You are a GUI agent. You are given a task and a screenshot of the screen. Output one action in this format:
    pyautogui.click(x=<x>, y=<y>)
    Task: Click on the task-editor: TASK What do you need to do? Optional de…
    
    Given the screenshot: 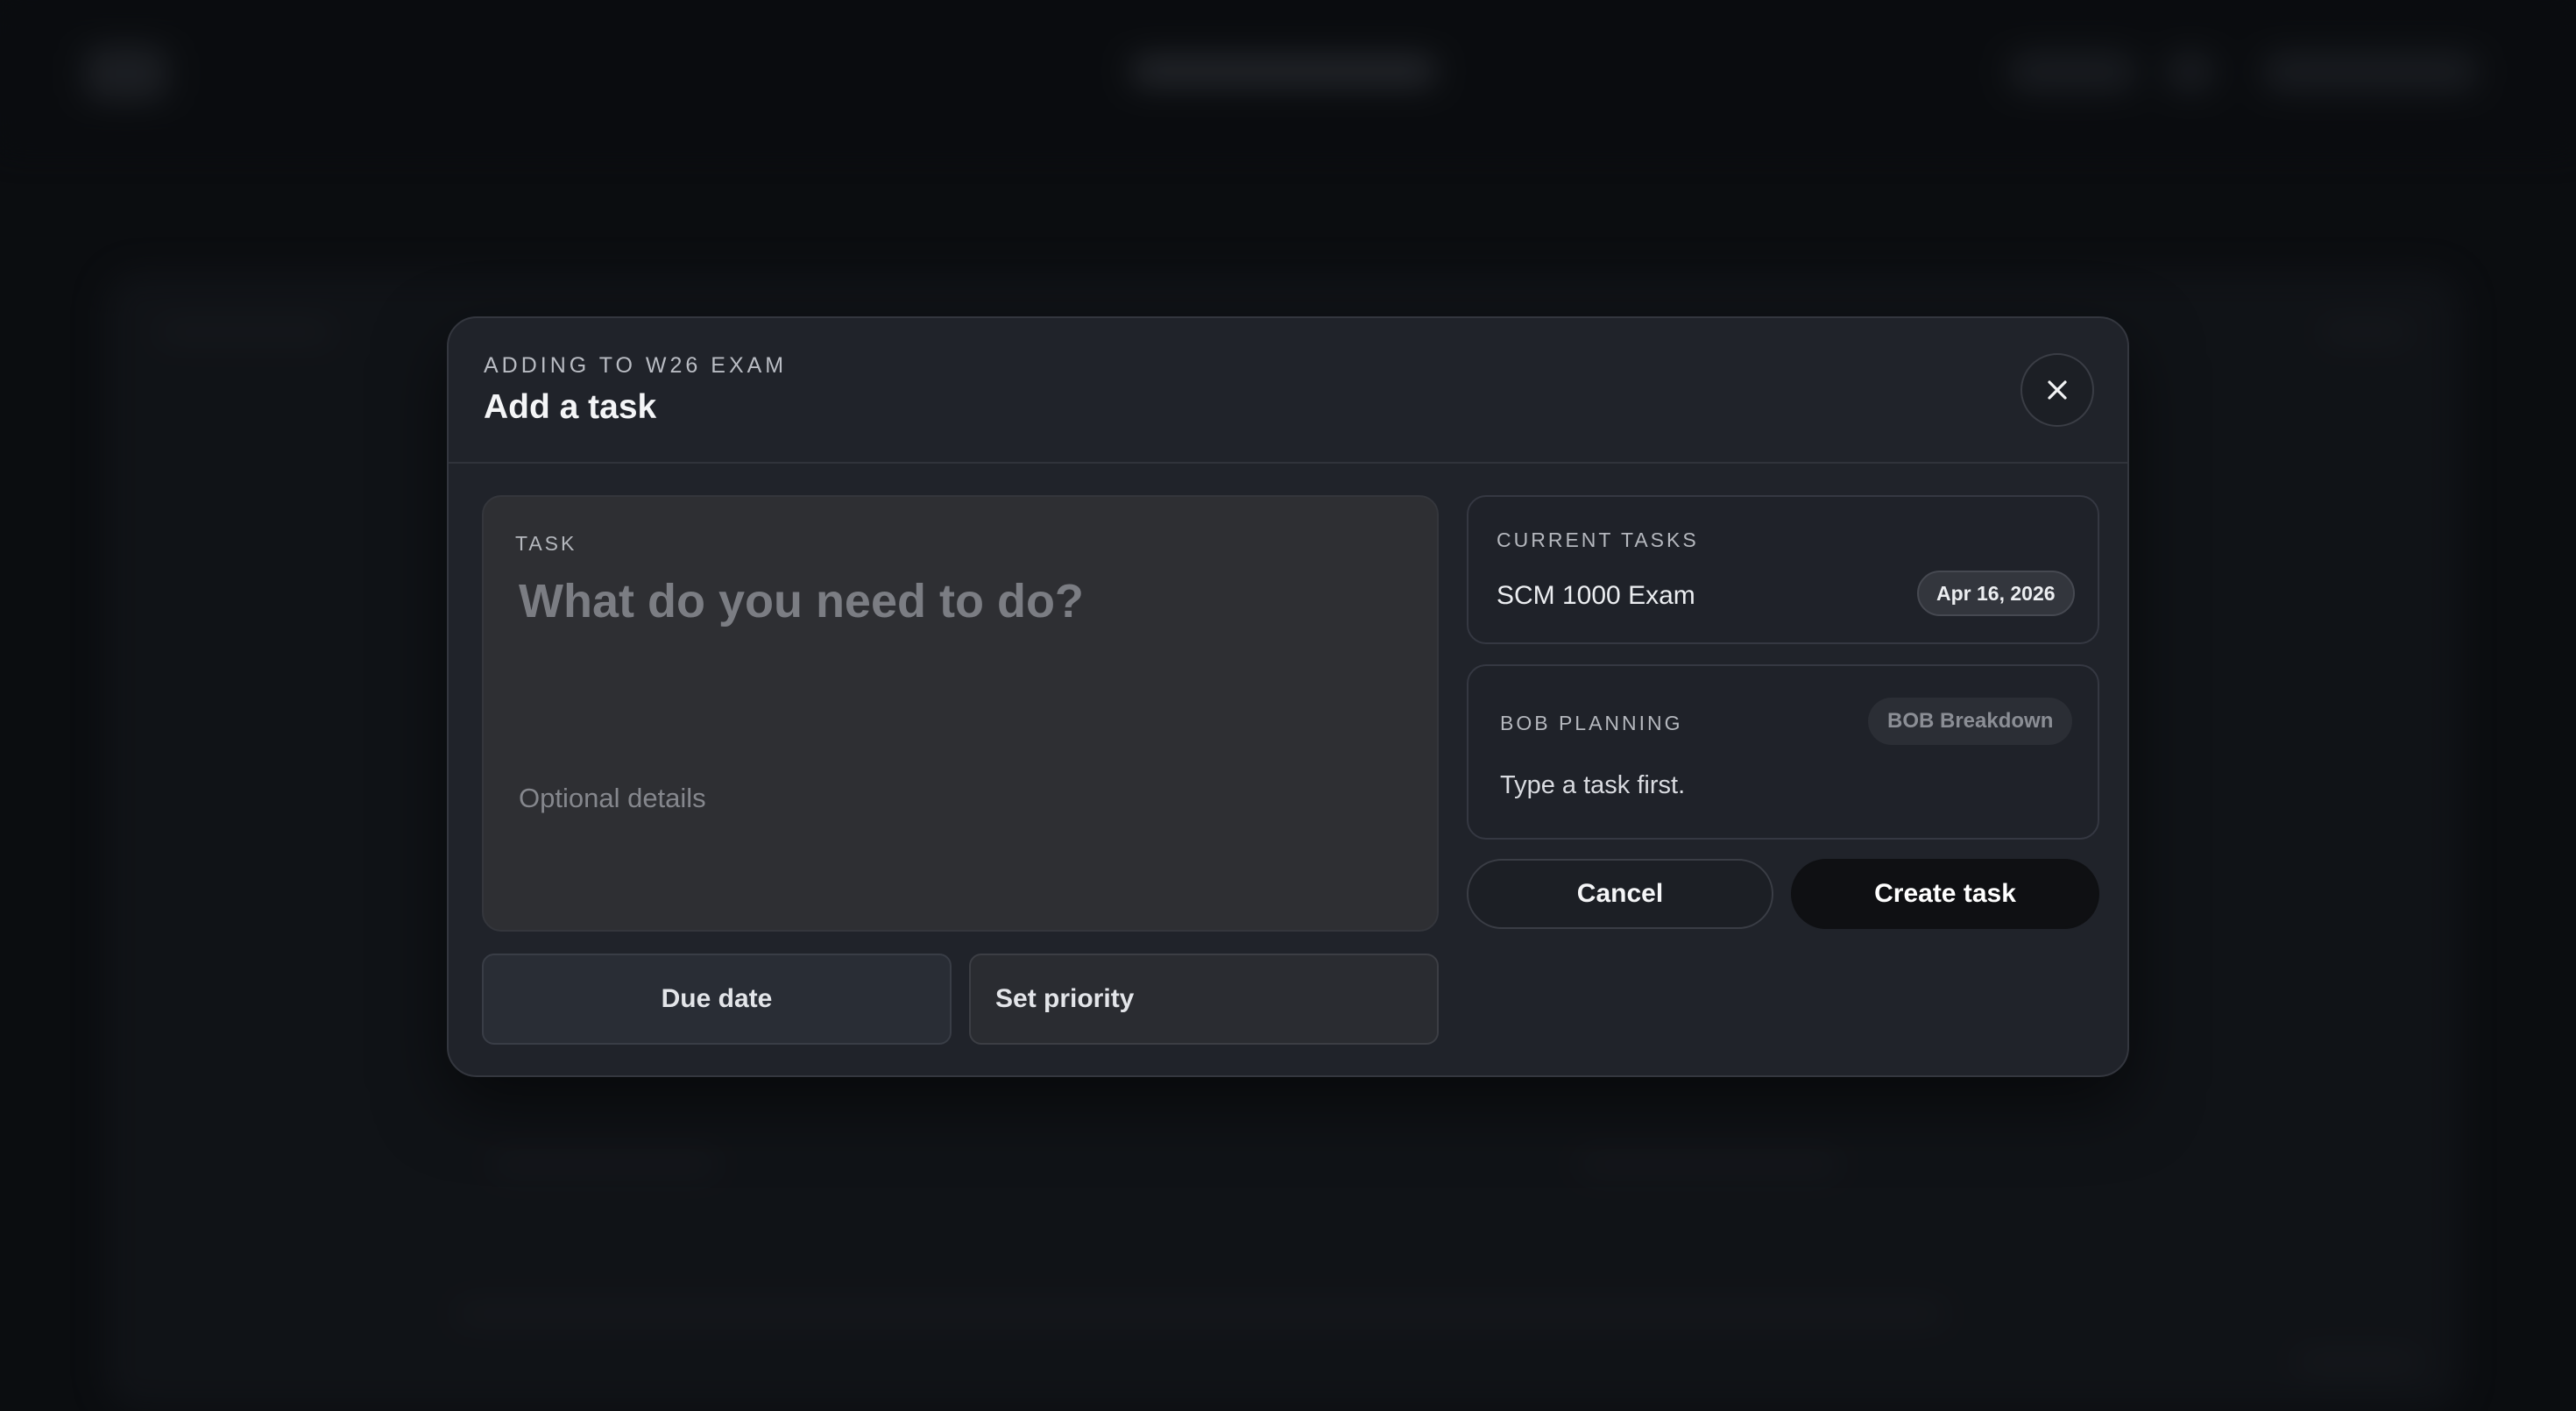 What is the action you would take?
    pyautogui.click(x=960, y=713)
    